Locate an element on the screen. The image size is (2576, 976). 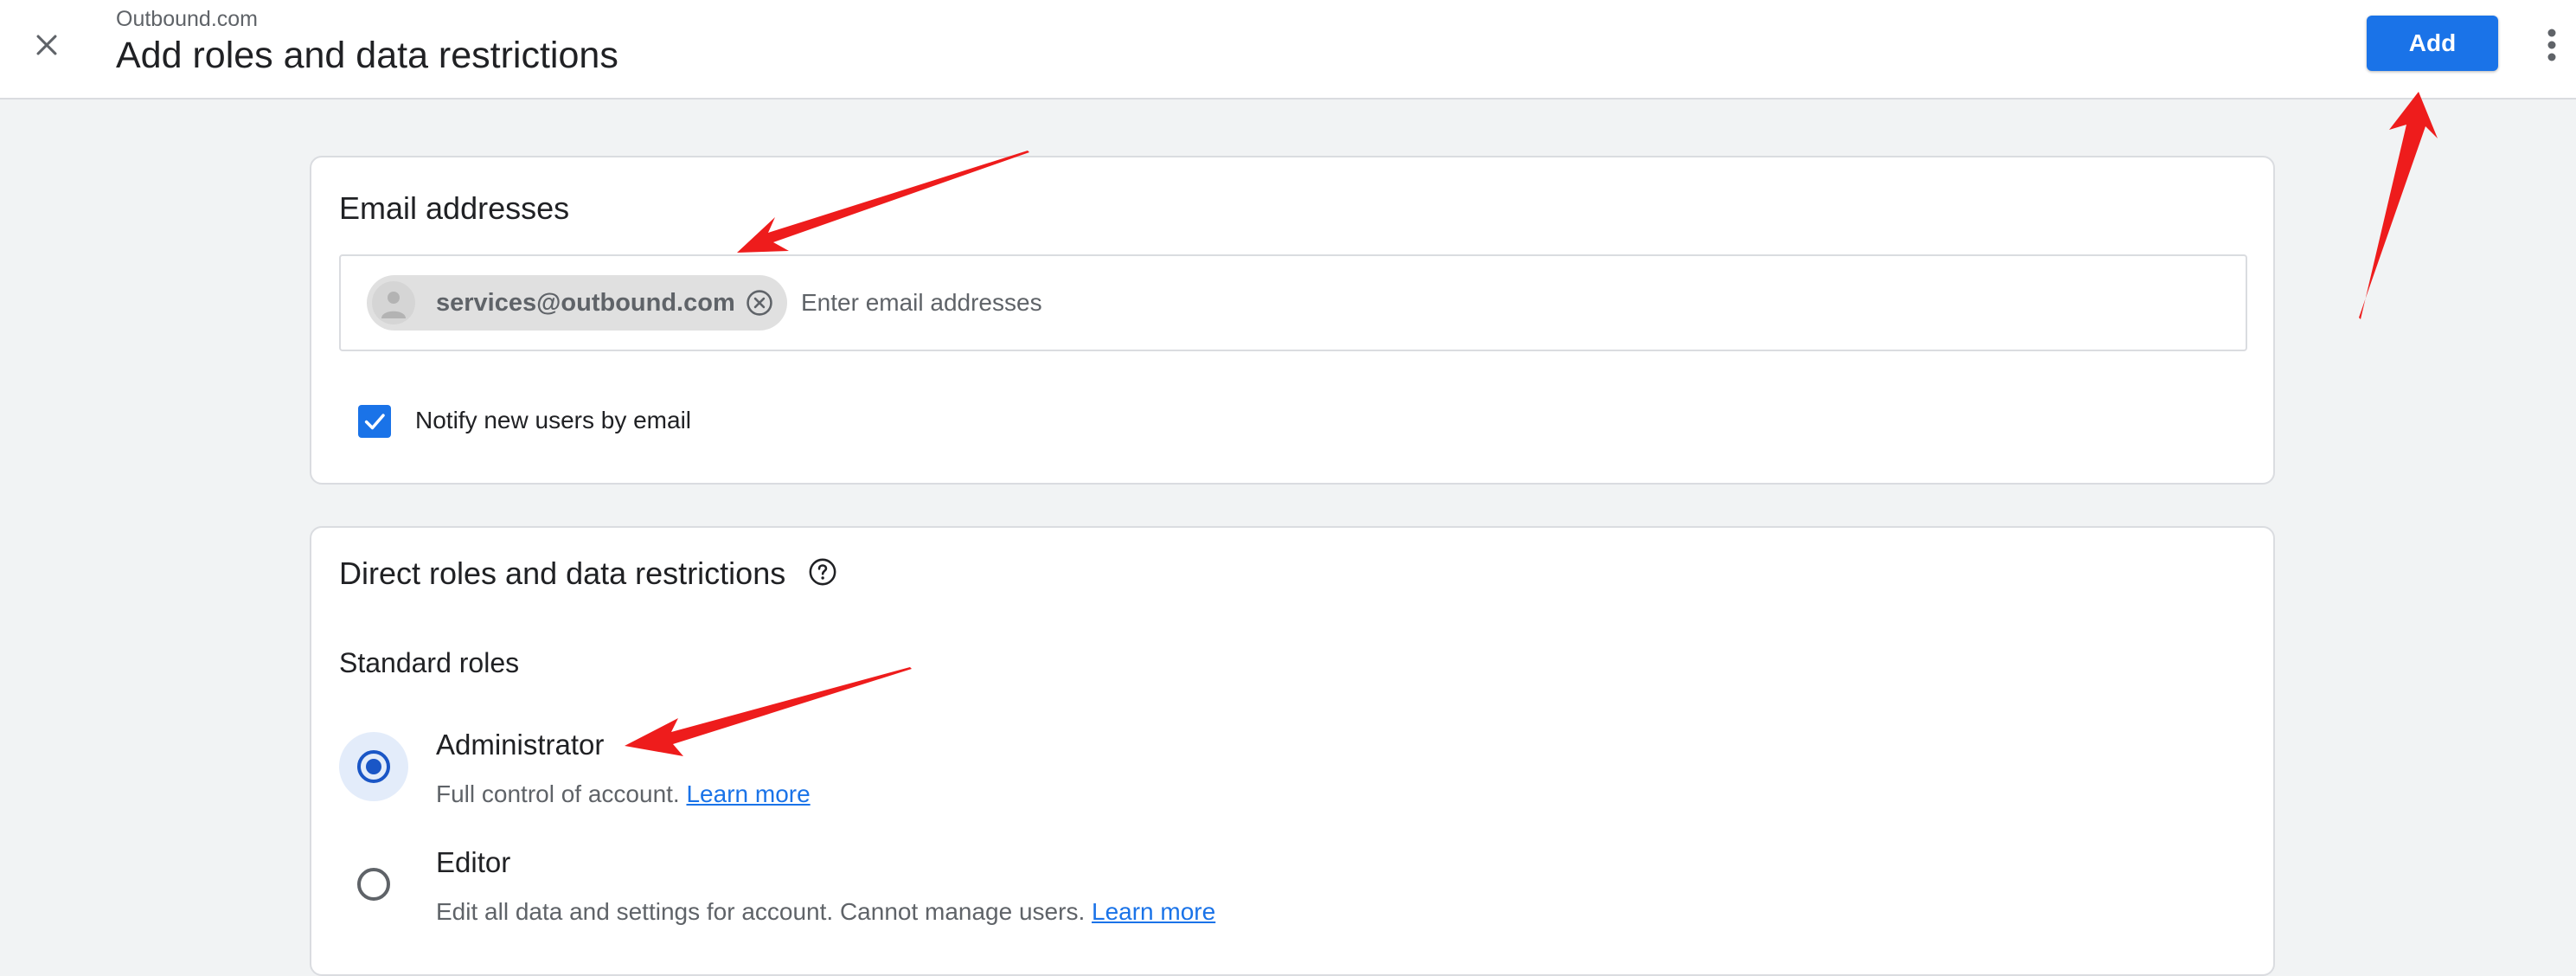
close-button is located at coordinates (46, 45).